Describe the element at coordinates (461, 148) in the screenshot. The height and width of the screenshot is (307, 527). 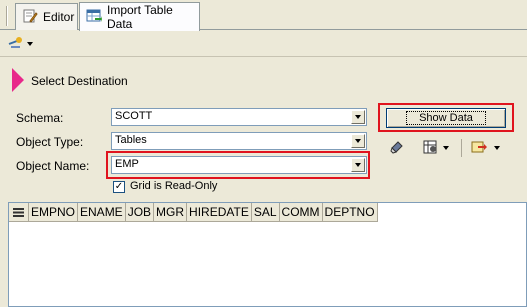
I see `toolbar-divider` at that location.